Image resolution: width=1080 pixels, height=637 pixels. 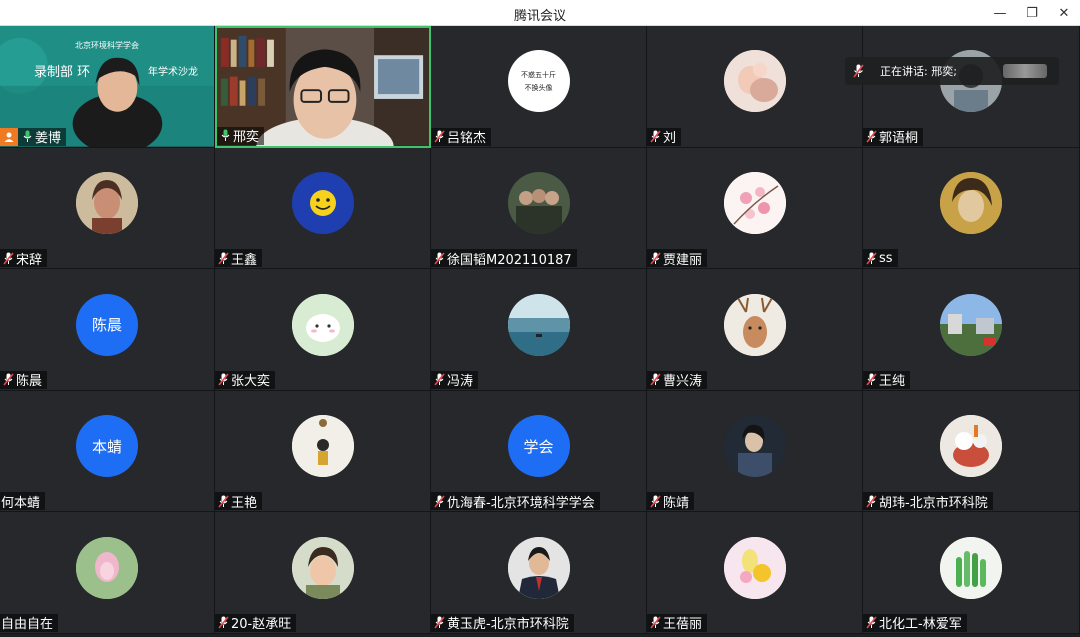 I want to click on participant-tile: 徐国韬M202110187, so click(x=539, y=208).